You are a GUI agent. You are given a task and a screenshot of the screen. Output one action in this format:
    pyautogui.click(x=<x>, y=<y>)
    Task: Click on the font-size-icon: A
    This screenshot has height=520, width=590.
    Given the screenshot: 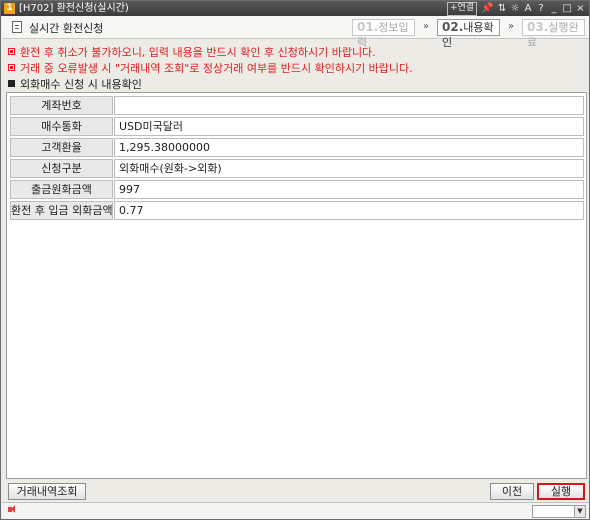 What is the action you would take?
    pyautogui.click(x=528, y=8)
    